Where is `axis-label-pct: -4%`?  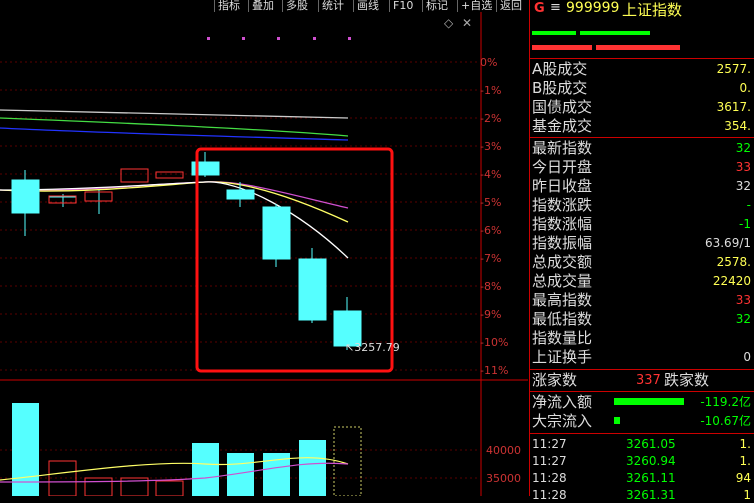
axis-label-pct: -4% is located at coordinates (491, 174).